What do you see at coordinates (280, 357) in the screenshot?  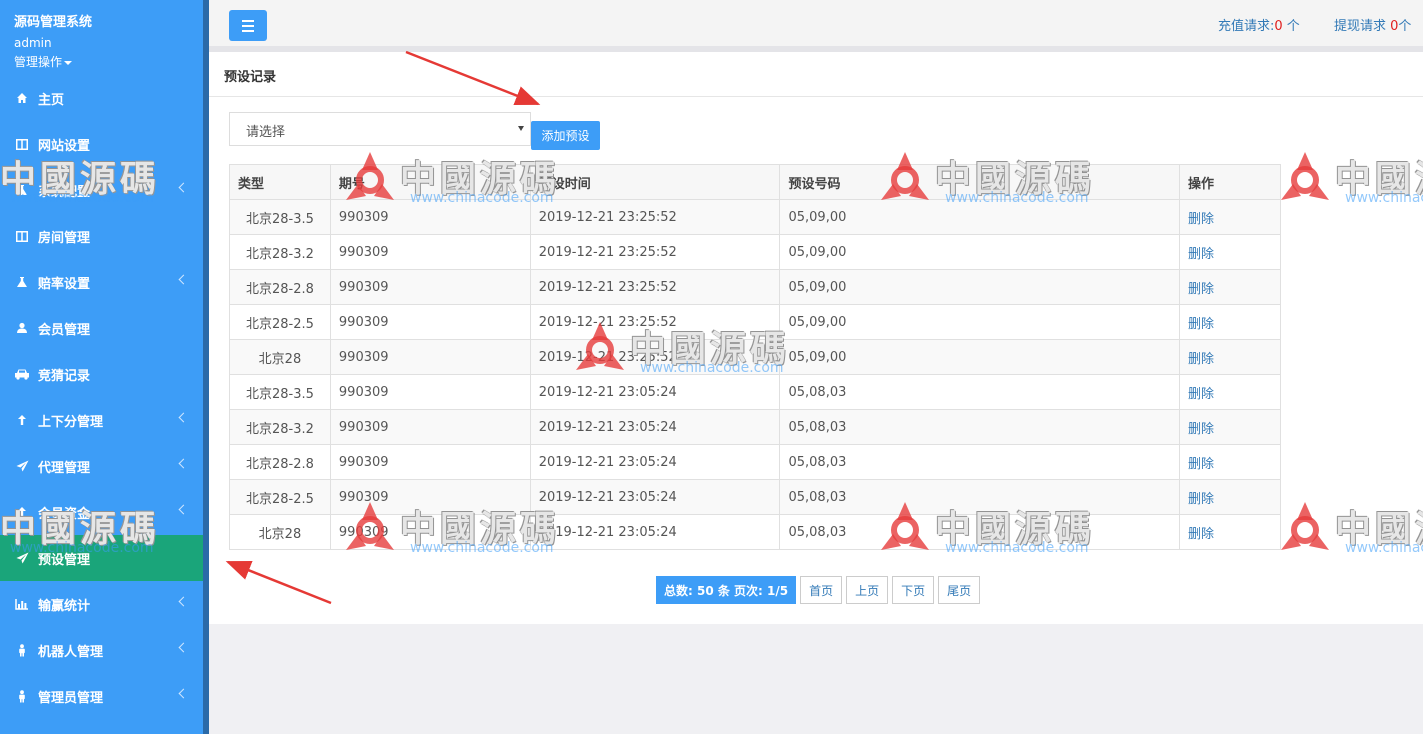 I see `cell-type: 北京28` at bounding box center [280, 357].